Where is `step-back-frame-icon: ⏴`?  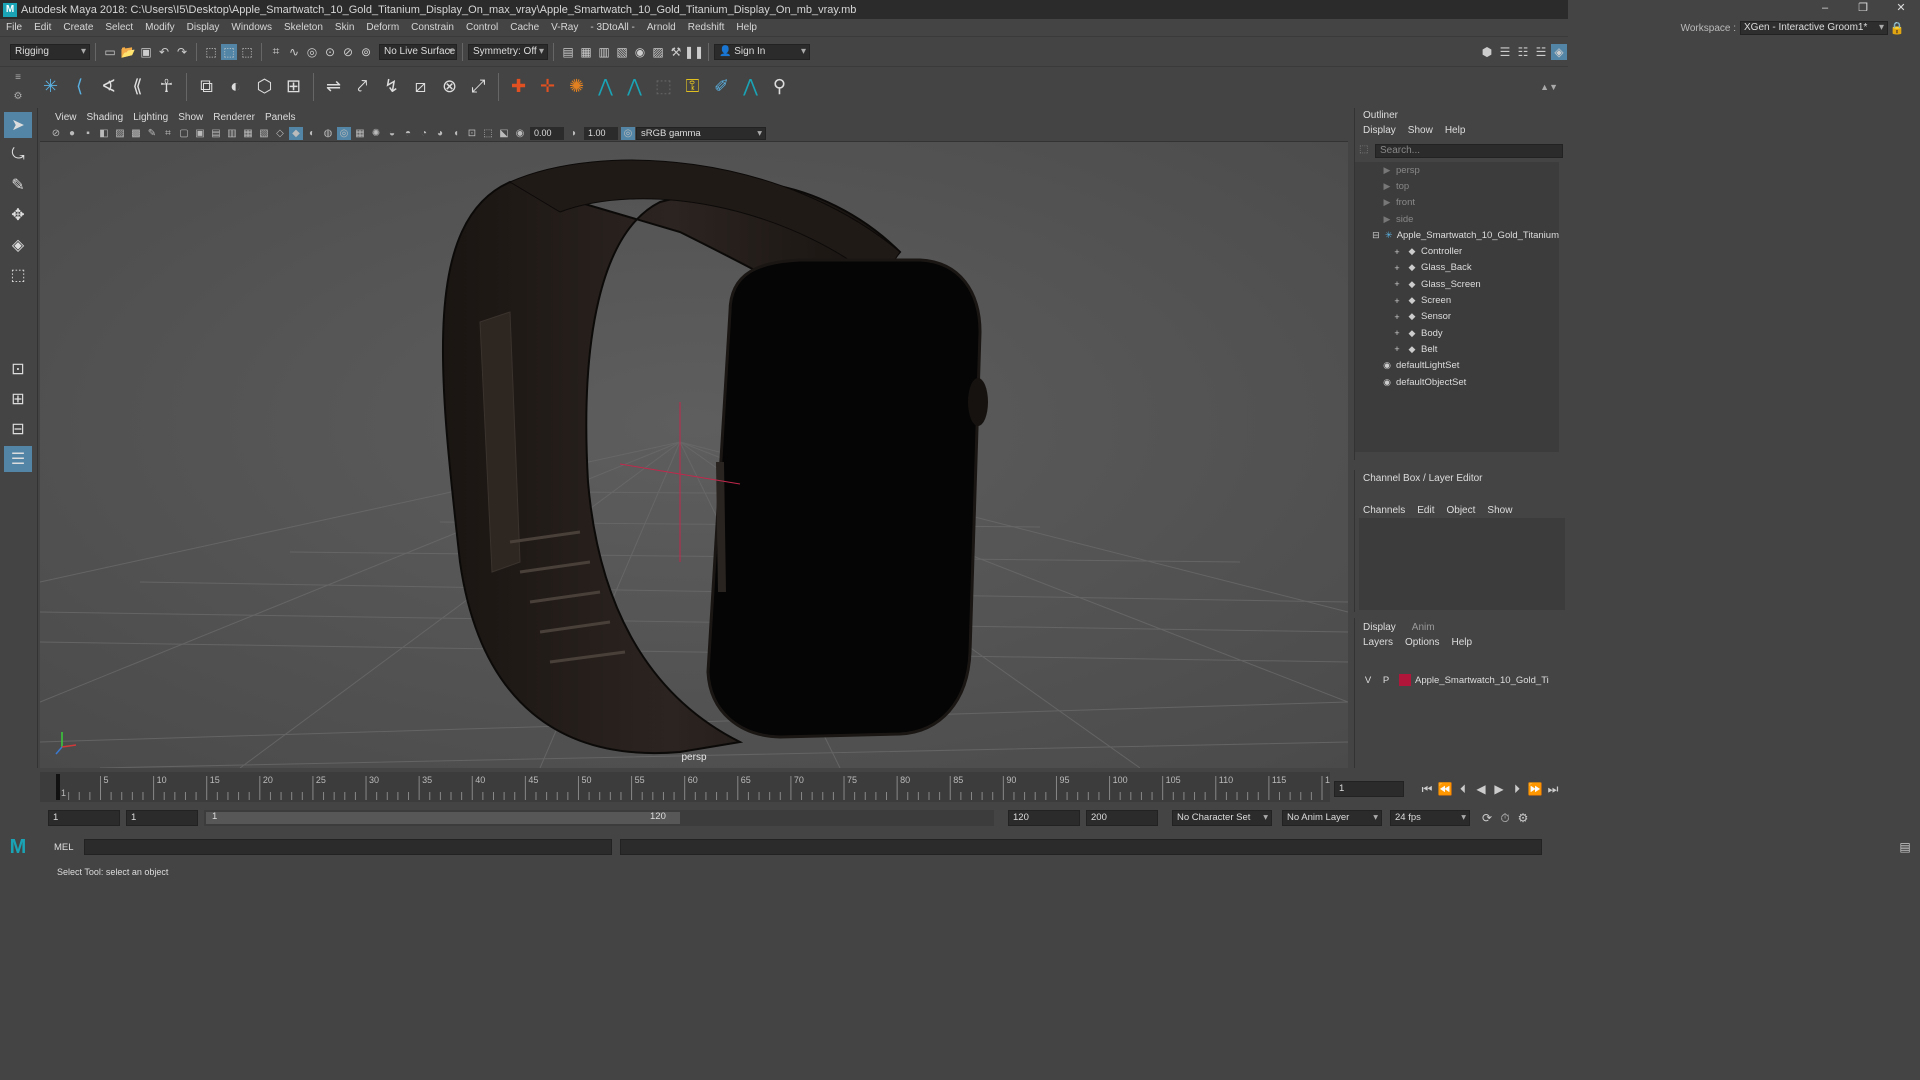 step-back-frame-icon: ⏴ is located at coordinates (1463, 789).